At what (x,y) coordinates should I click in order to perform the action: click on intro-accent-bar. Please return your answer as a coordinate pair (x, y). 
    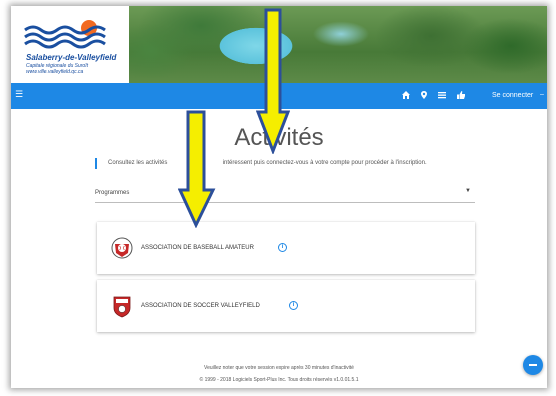
    Looking at the image, I should click on (96, 163).